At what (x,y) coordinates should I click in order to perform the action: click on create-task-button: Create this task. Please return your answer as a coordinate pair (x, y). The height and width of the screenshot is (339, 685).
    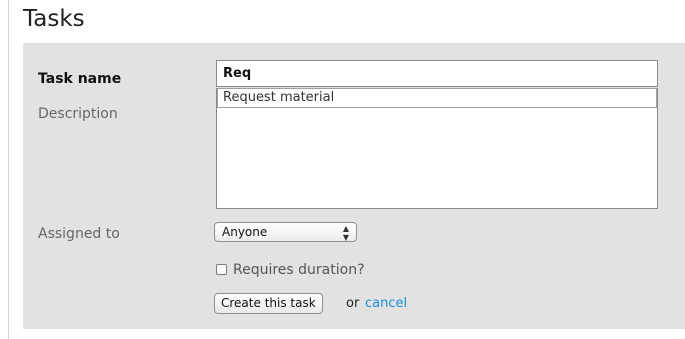
    Looking at the image, I should click on (268, 303).